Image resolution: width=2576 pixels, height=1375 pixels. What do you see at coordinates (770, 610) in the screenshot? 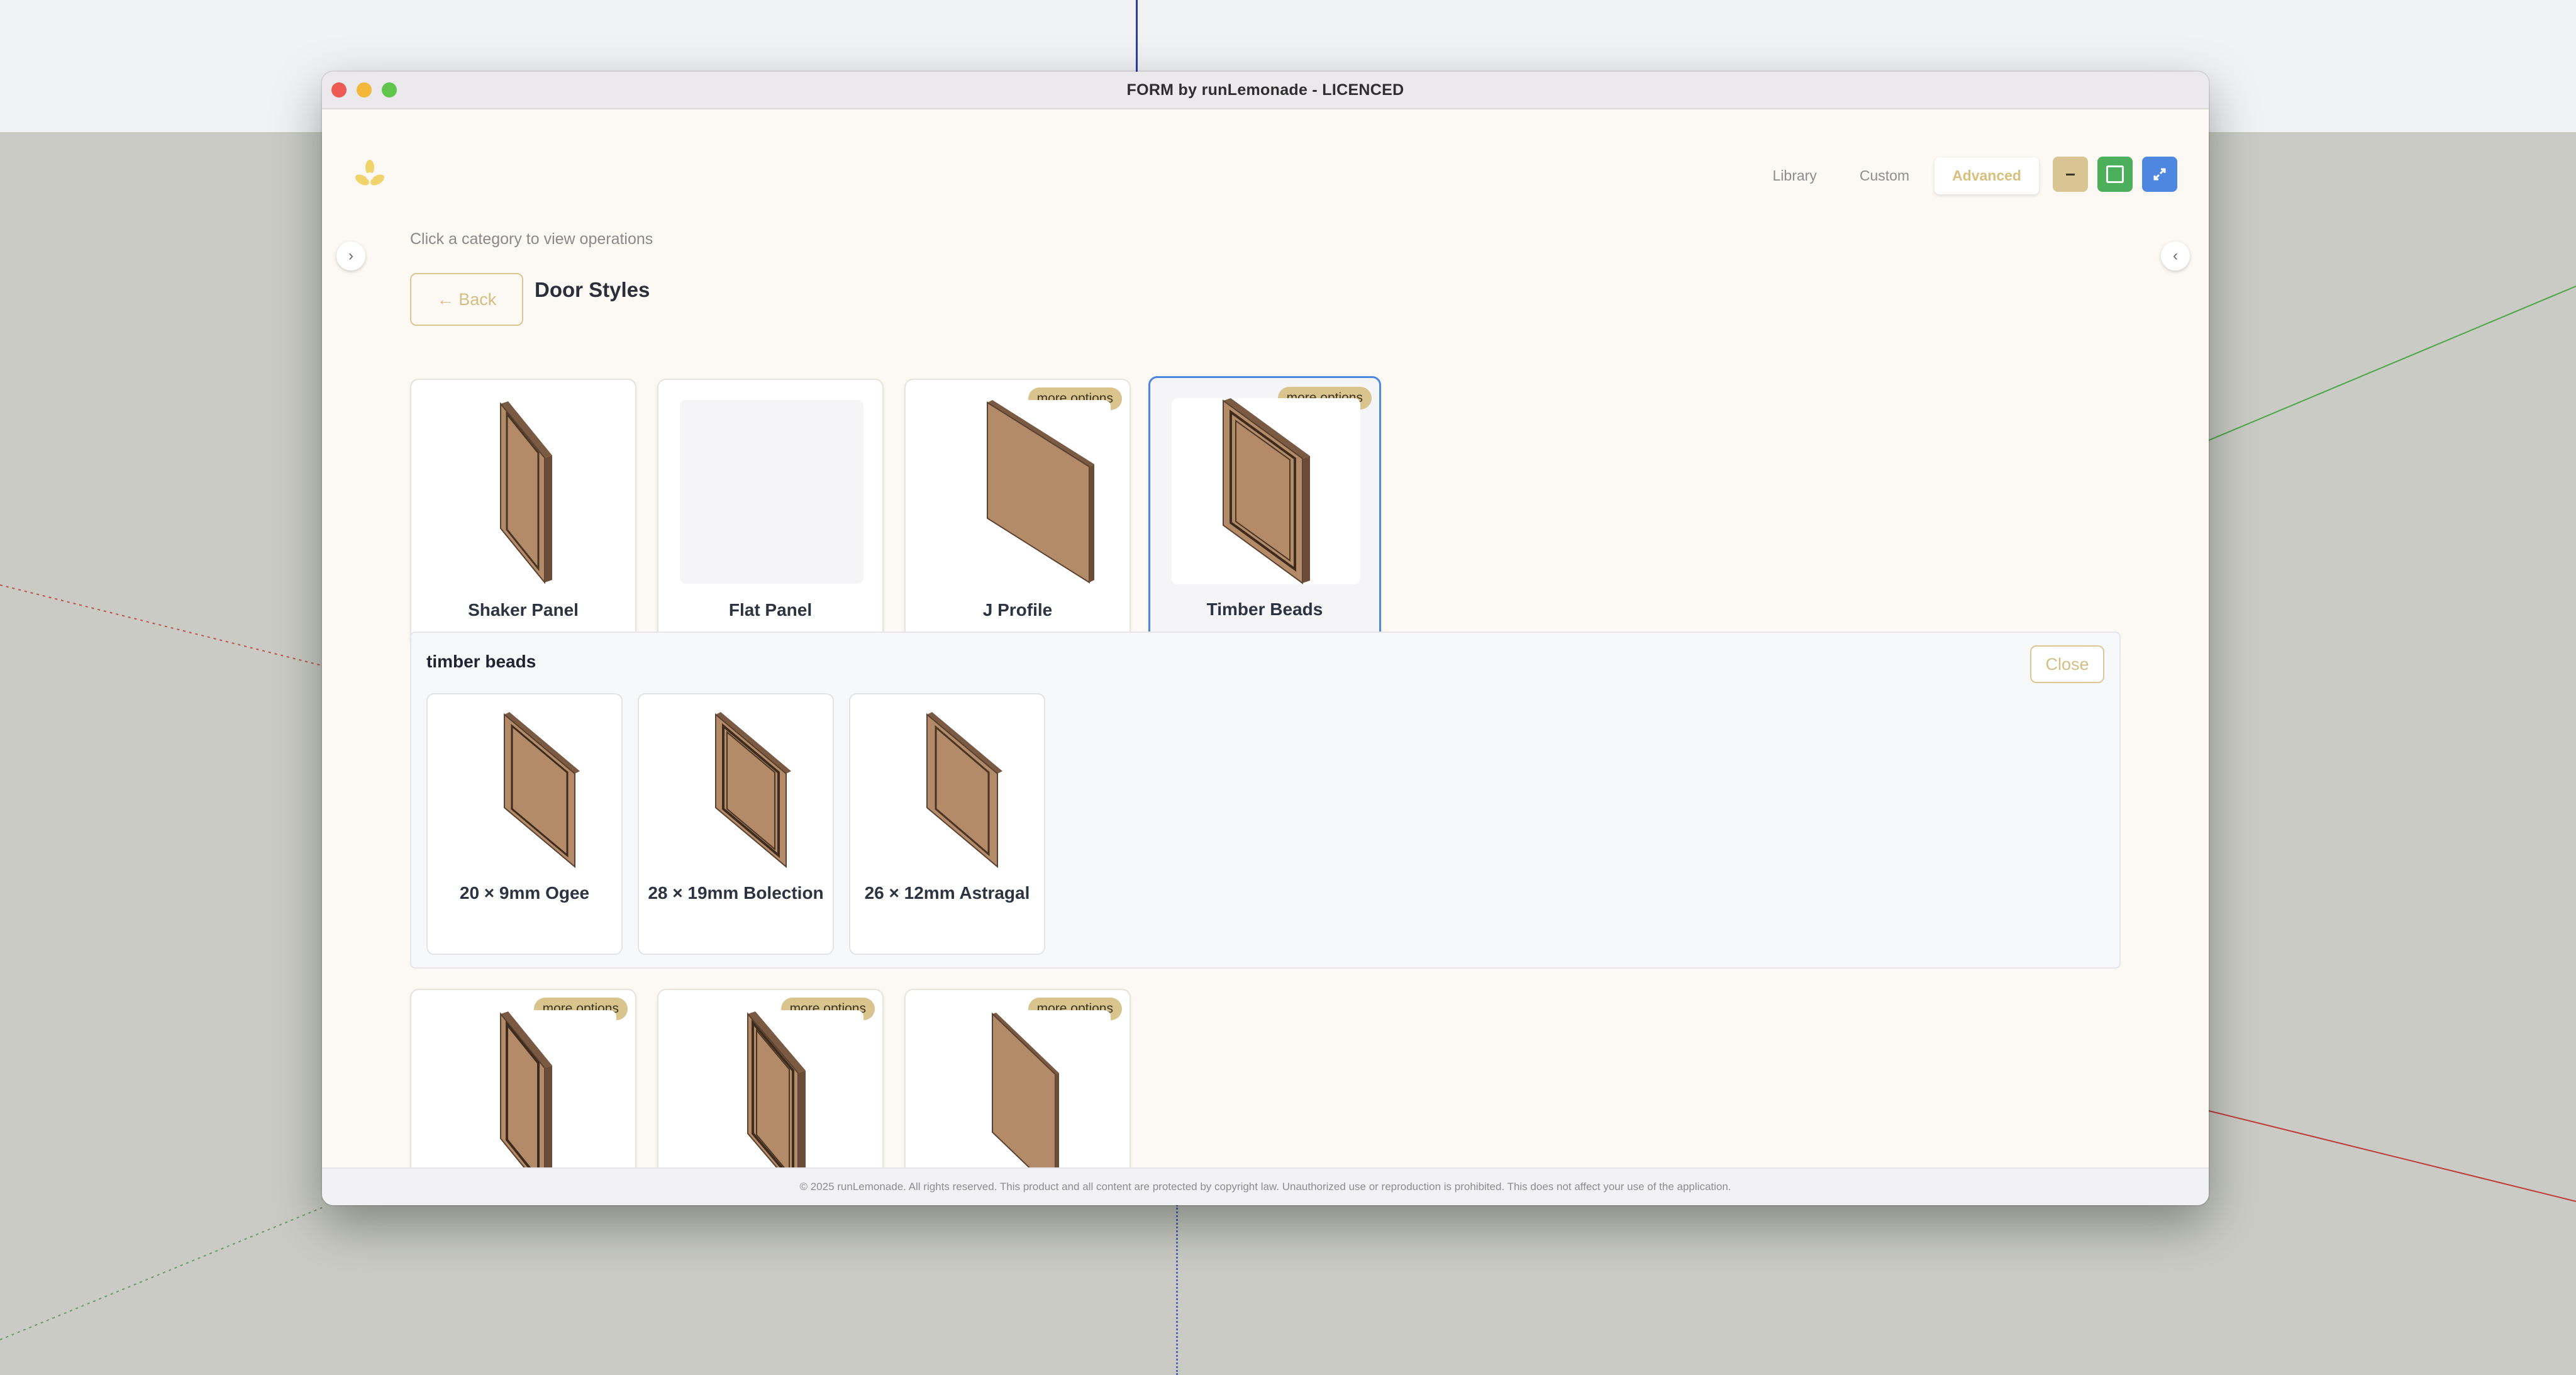
I see `style-card-label: Flat Panel` at bounding box center [770, 610].